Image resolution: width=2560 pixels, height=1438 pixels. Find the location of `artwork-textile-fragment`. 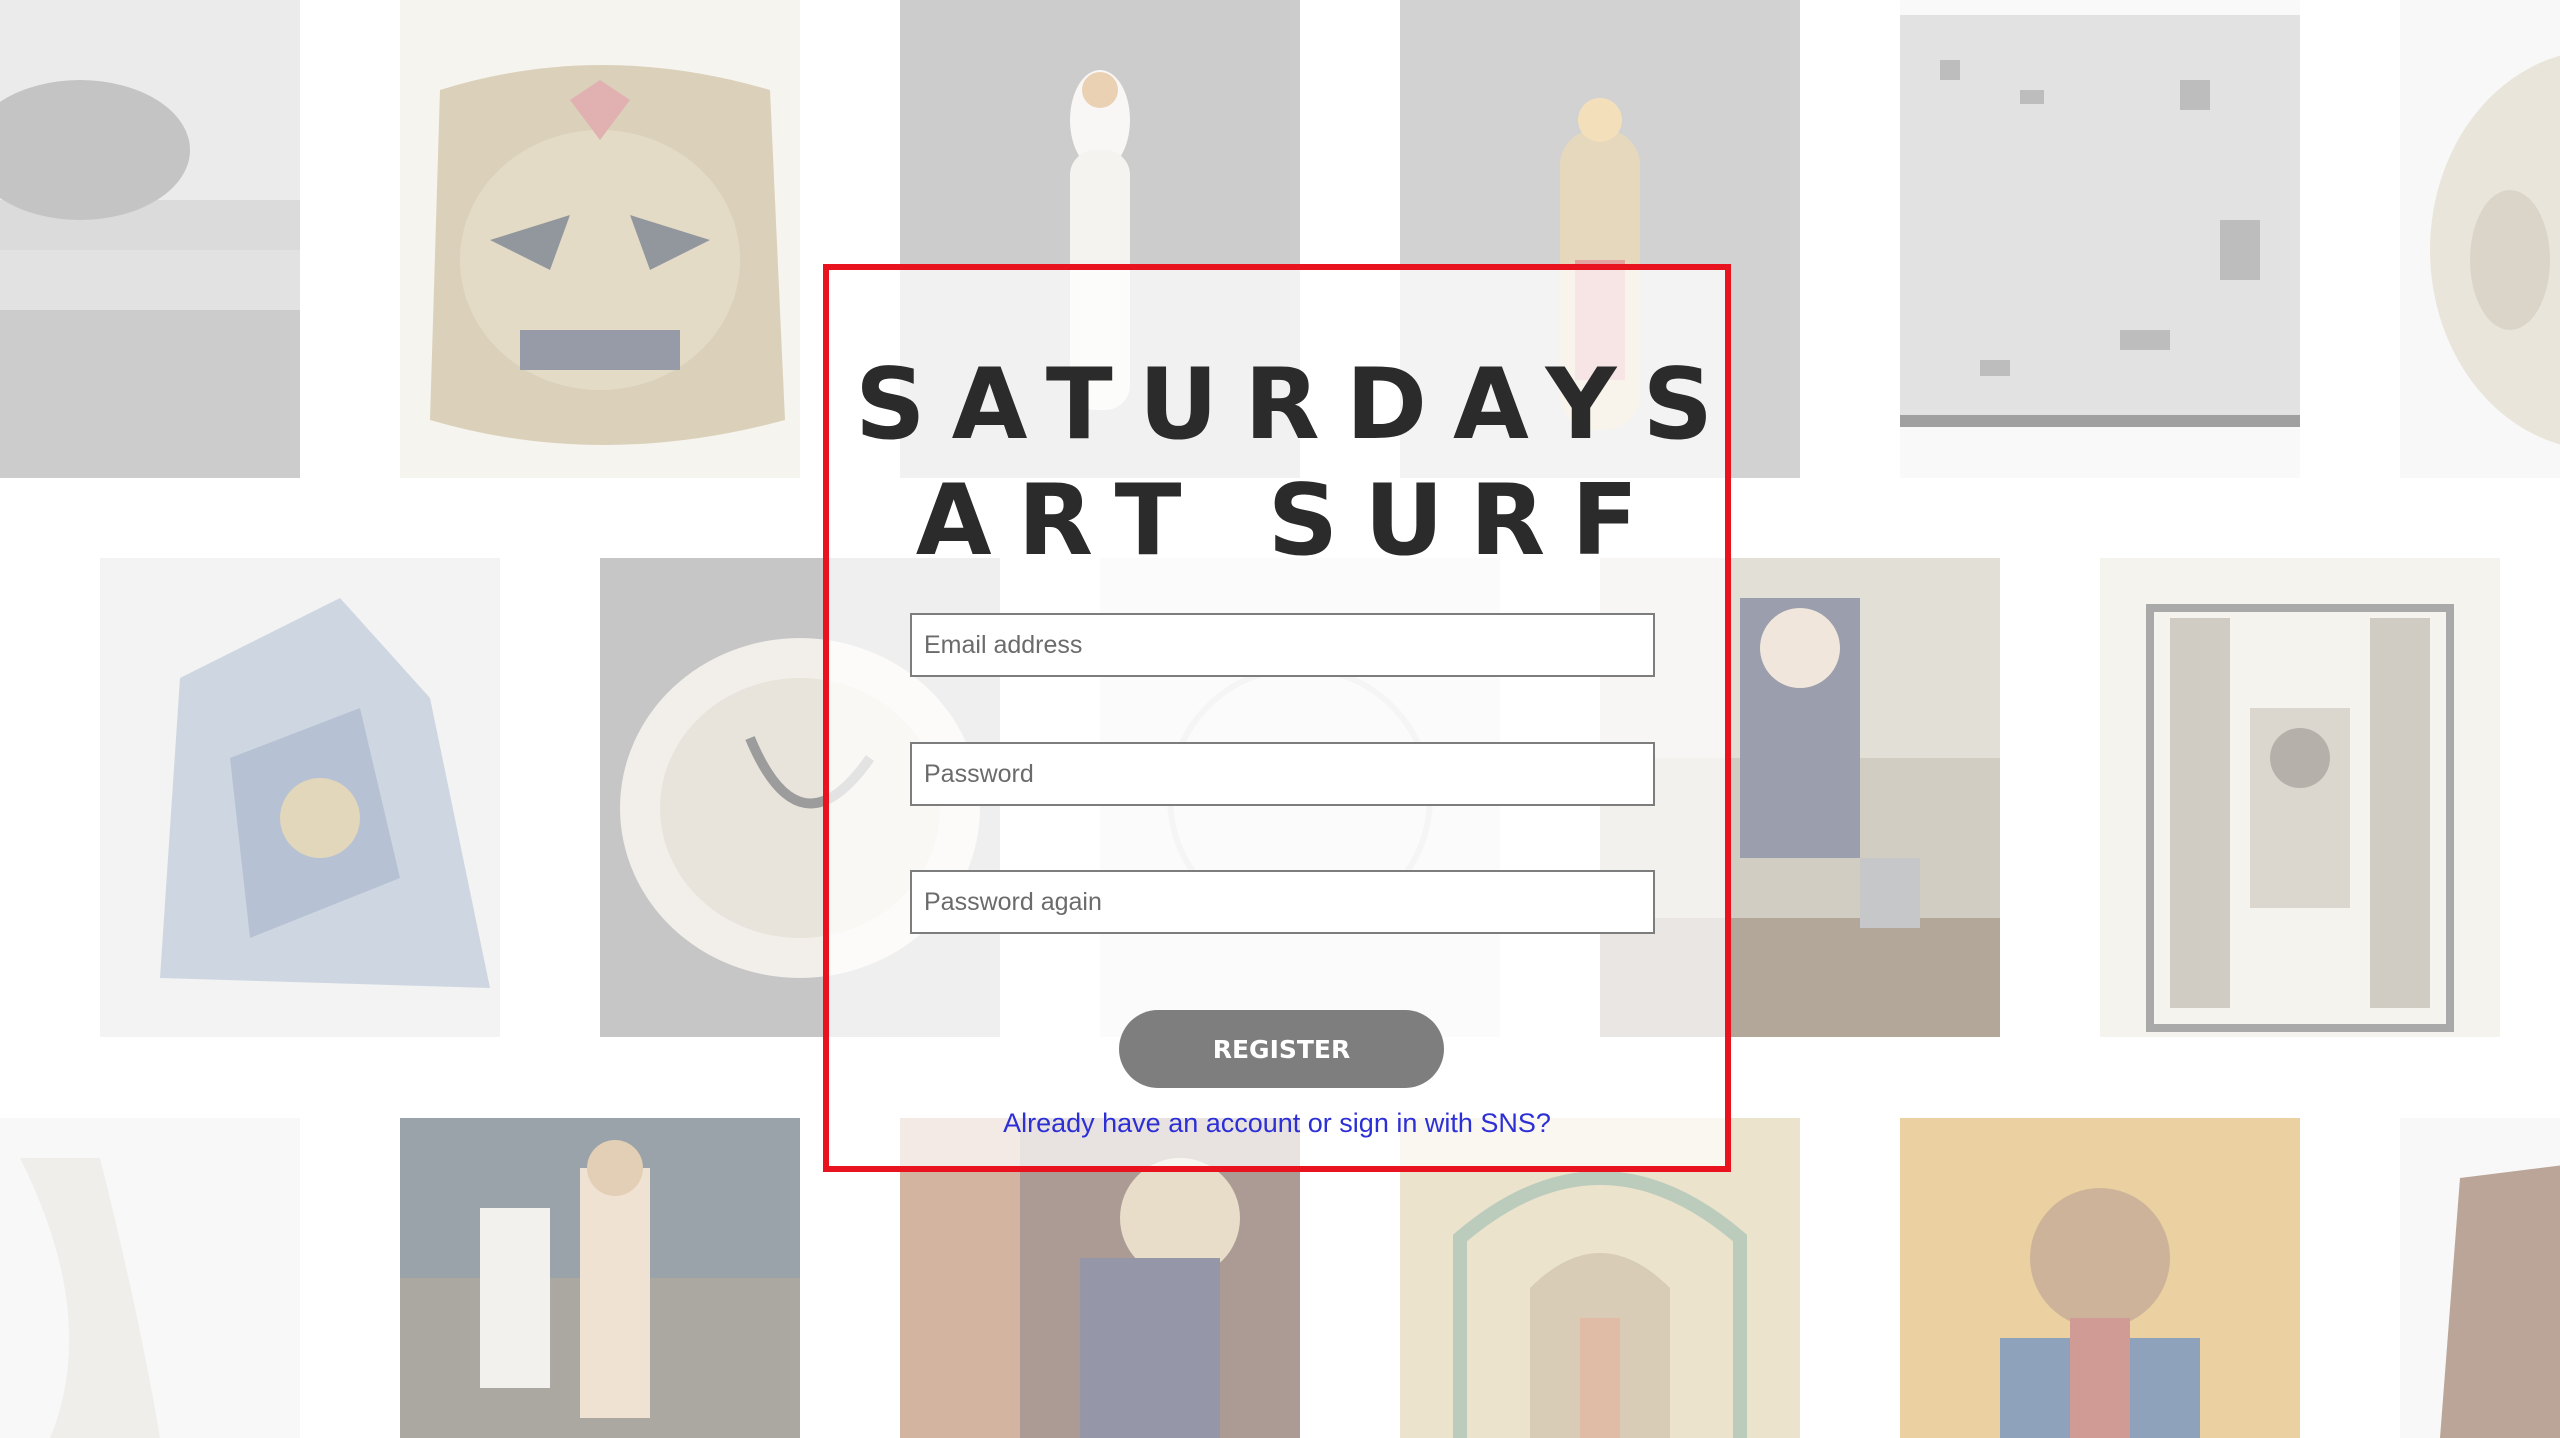

artwork-textile-fragment is located at coordinates (600, 239).